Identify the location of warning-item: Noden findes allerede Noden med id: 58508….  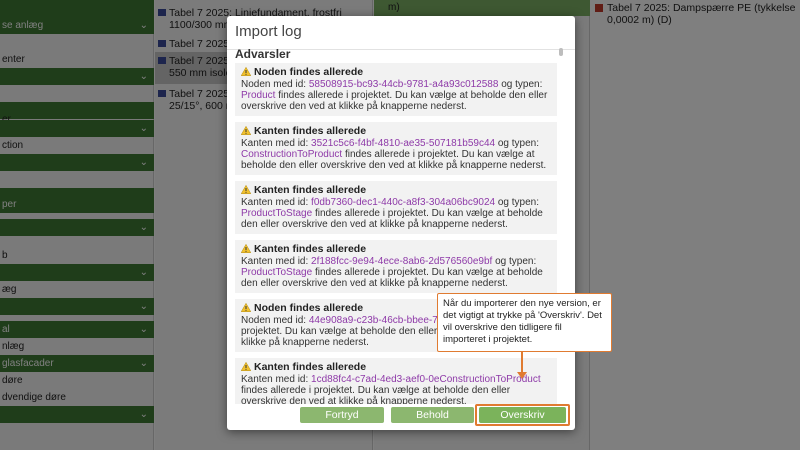
(396, 89).